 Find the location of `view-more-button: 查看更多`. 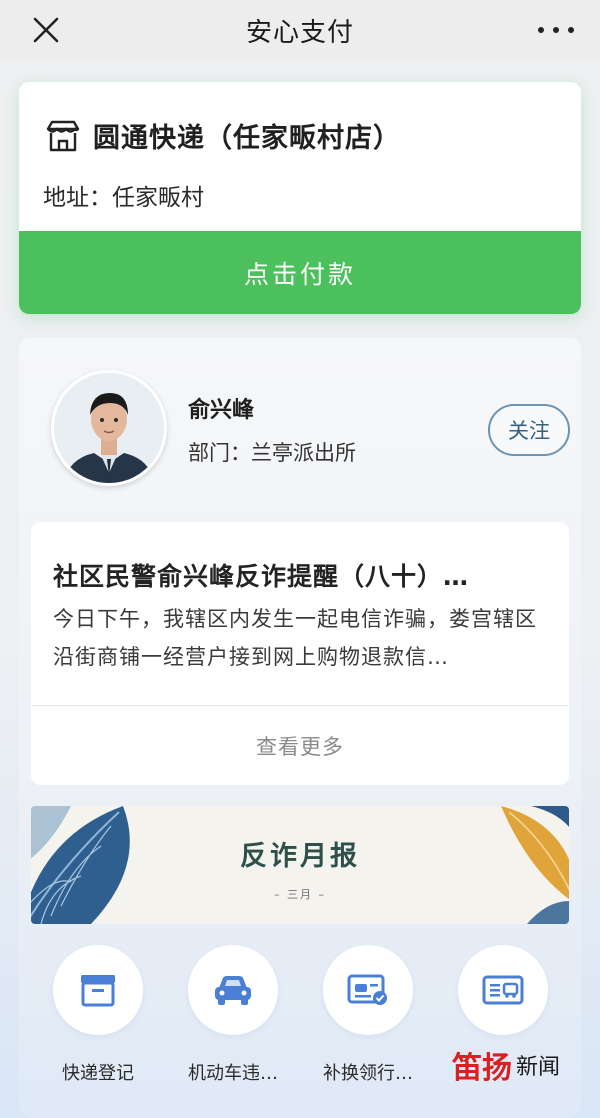

view-more-button: 查看更多 is located at coordinates (300, 745).